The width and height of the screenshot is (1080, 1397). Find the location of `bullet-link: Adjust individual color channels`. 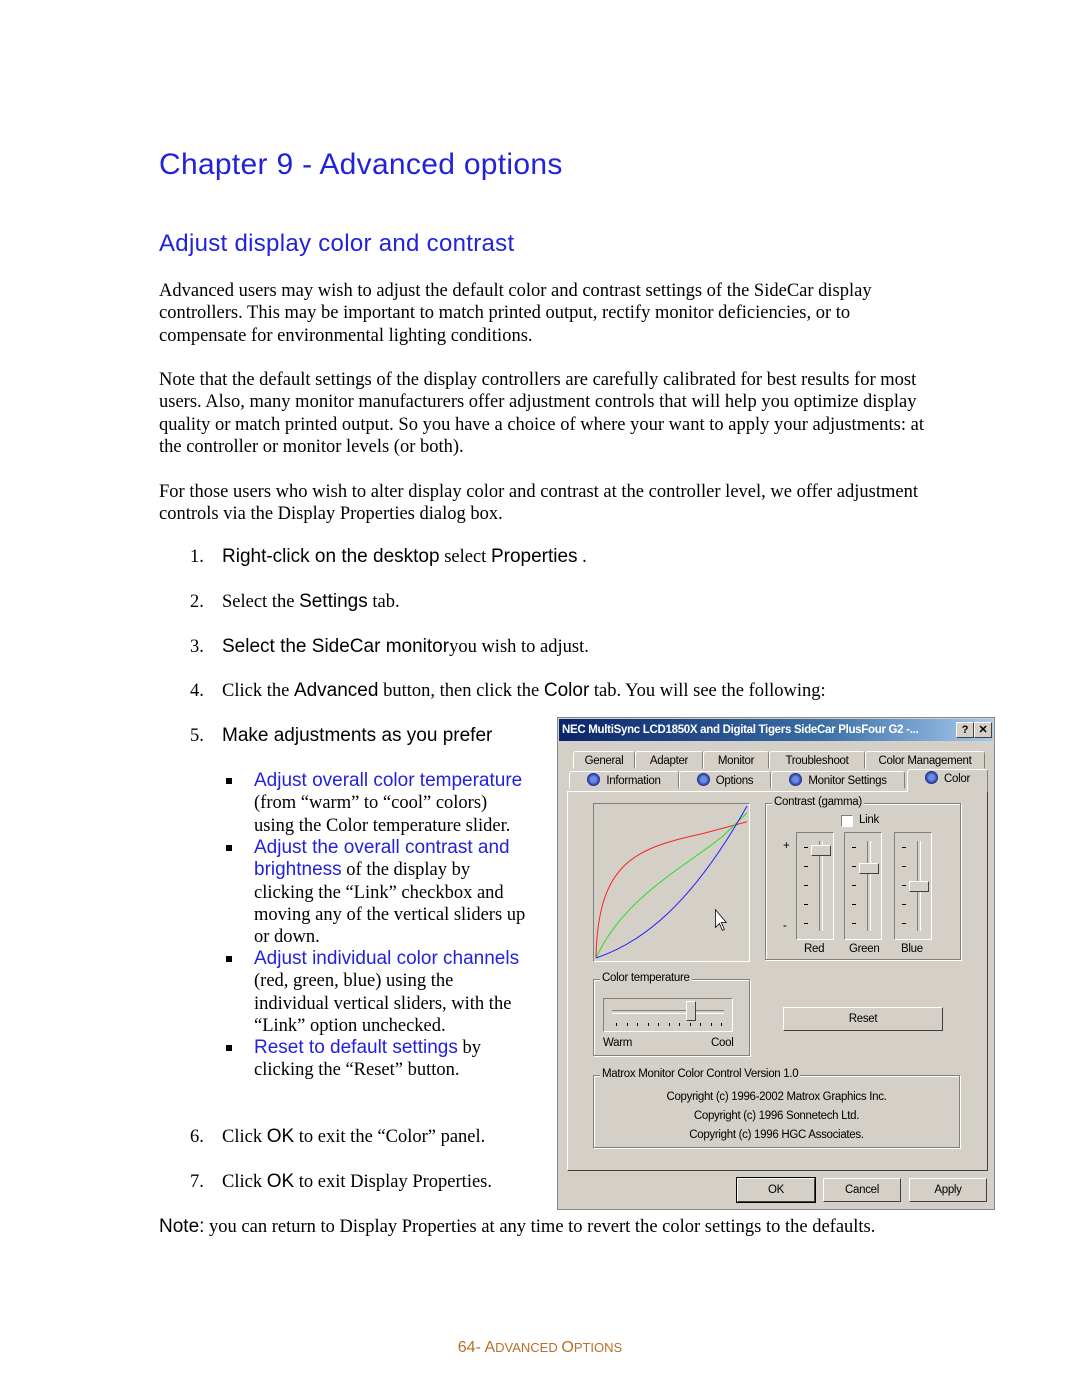

bullet-link: Adjust individual color channels is located at coordinates (387, 958).